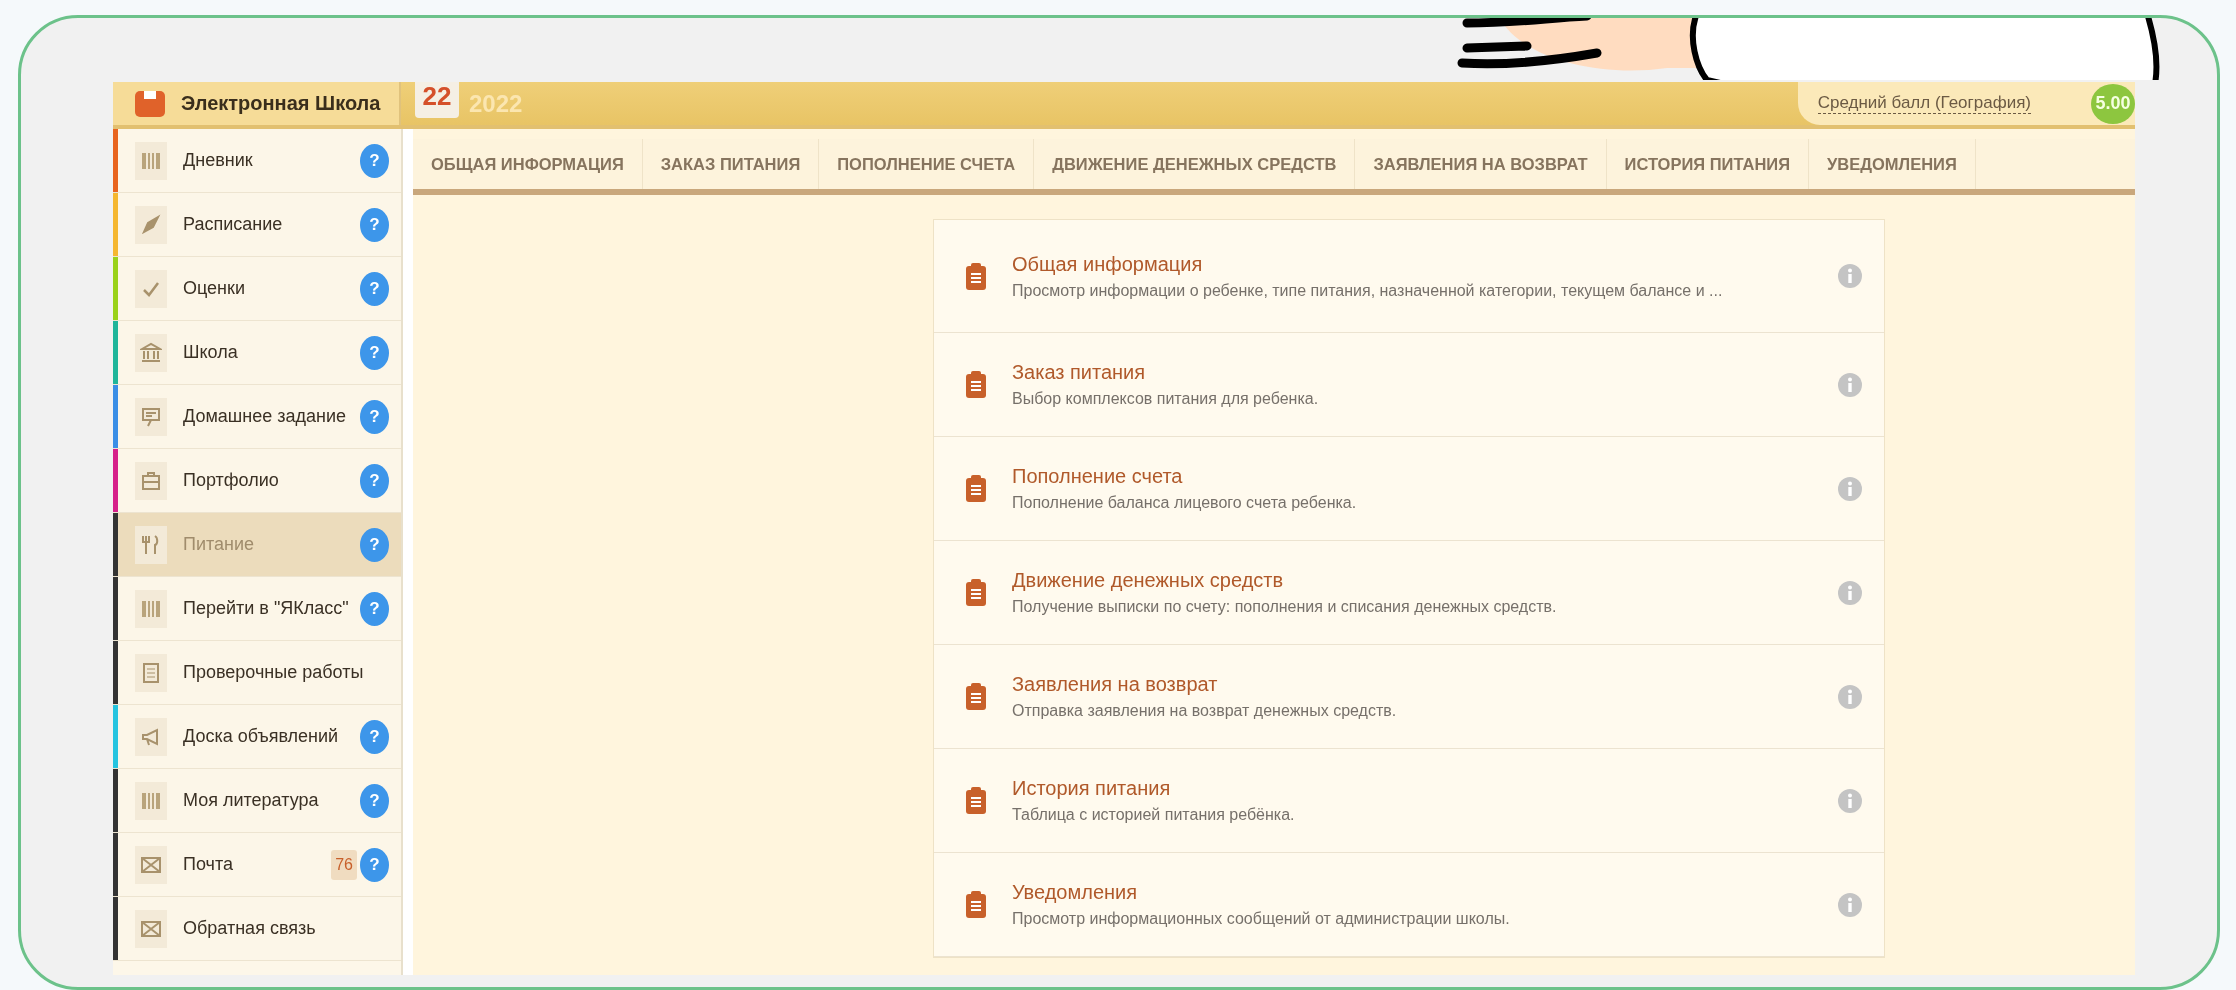 The height and width of the screenshot is (990, 2236). I want to click on section-row: Уведомления Просмотр информационных сообщений от администрации школы., so click(1409, 905).